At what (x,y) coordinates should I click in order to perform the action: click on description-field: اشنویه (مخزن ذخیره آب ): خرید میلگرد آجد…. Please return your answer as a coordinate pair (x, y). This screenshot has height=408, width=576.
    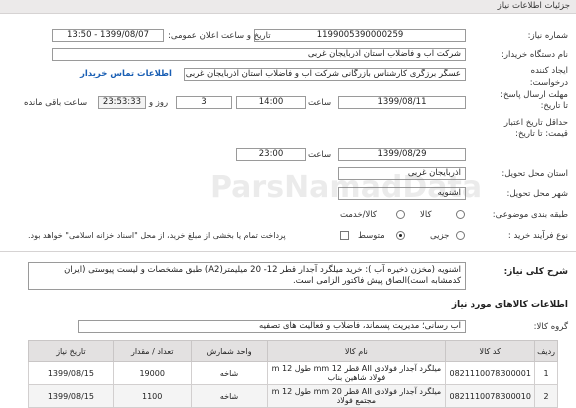
    Looking at the image, I should click on (247, 276).